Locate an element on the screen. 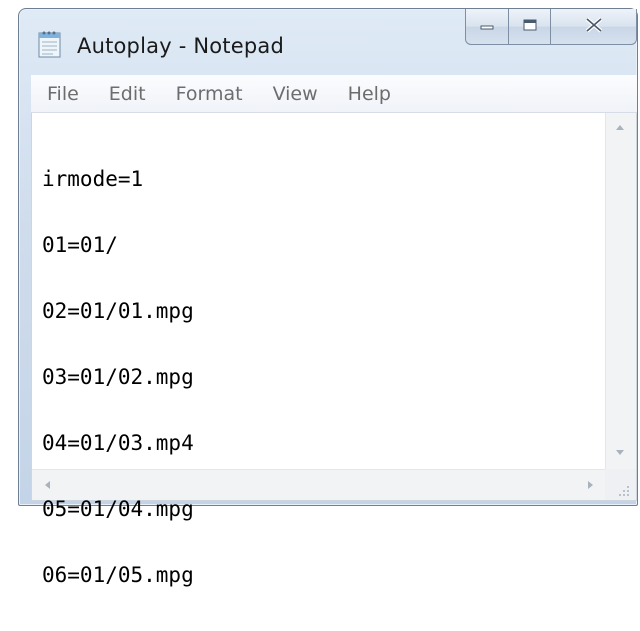 The height and width of the screenshot is (631, 640). text-line: irmode=1 is located at coordinates (93, 179).